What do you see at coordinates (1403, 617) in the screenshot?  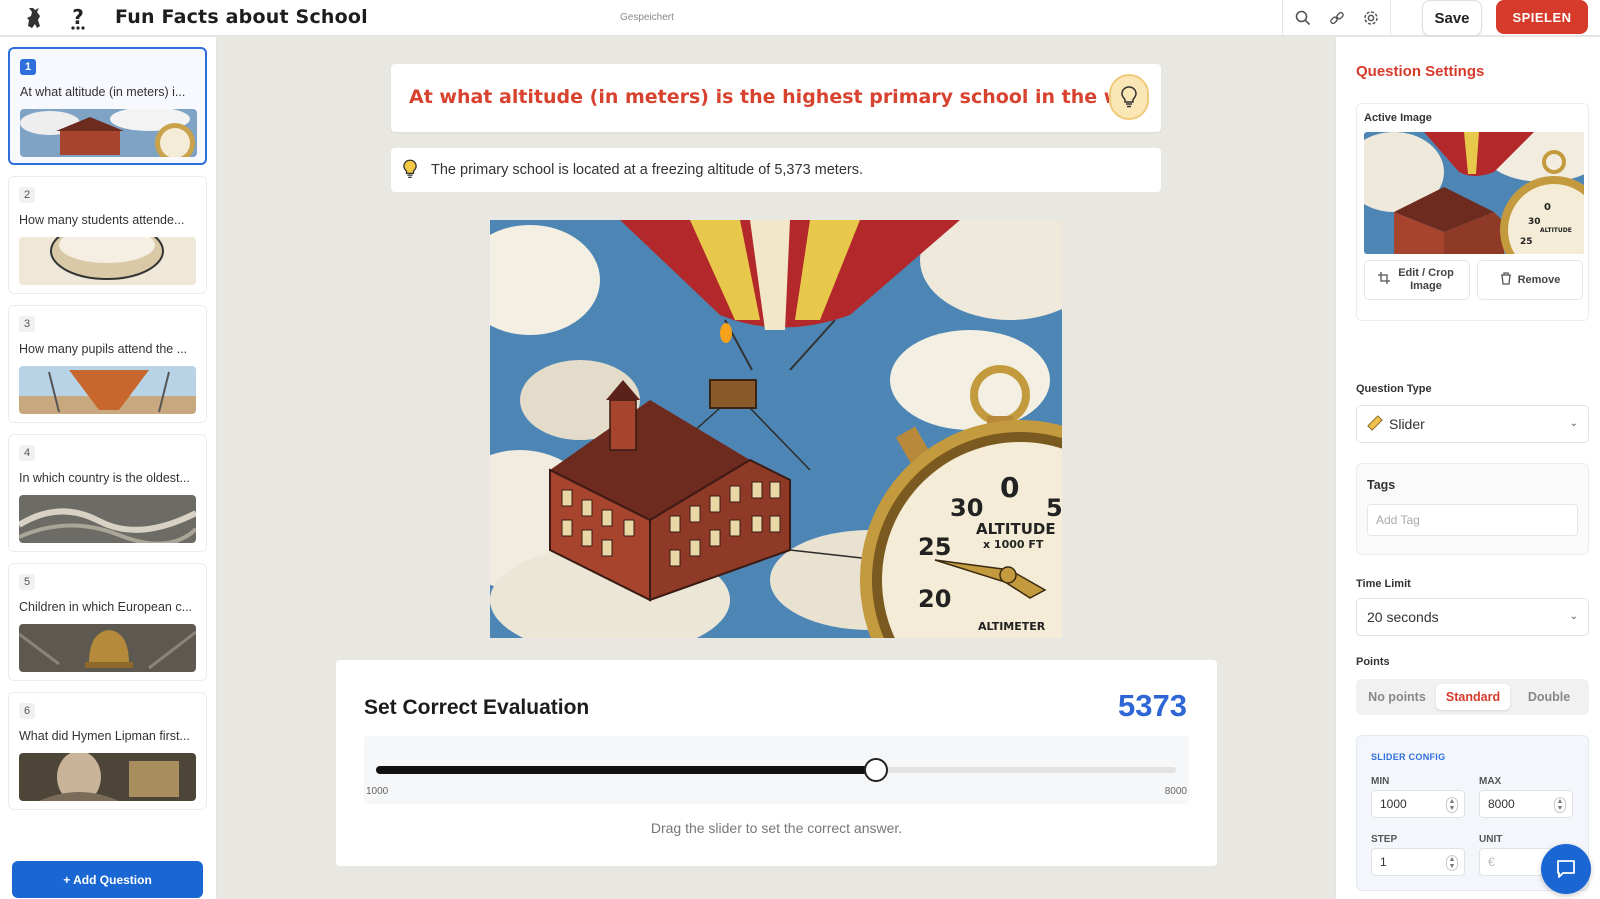 I see `time-limit-value: 20 seconds` at bounding box center [1403, 617].